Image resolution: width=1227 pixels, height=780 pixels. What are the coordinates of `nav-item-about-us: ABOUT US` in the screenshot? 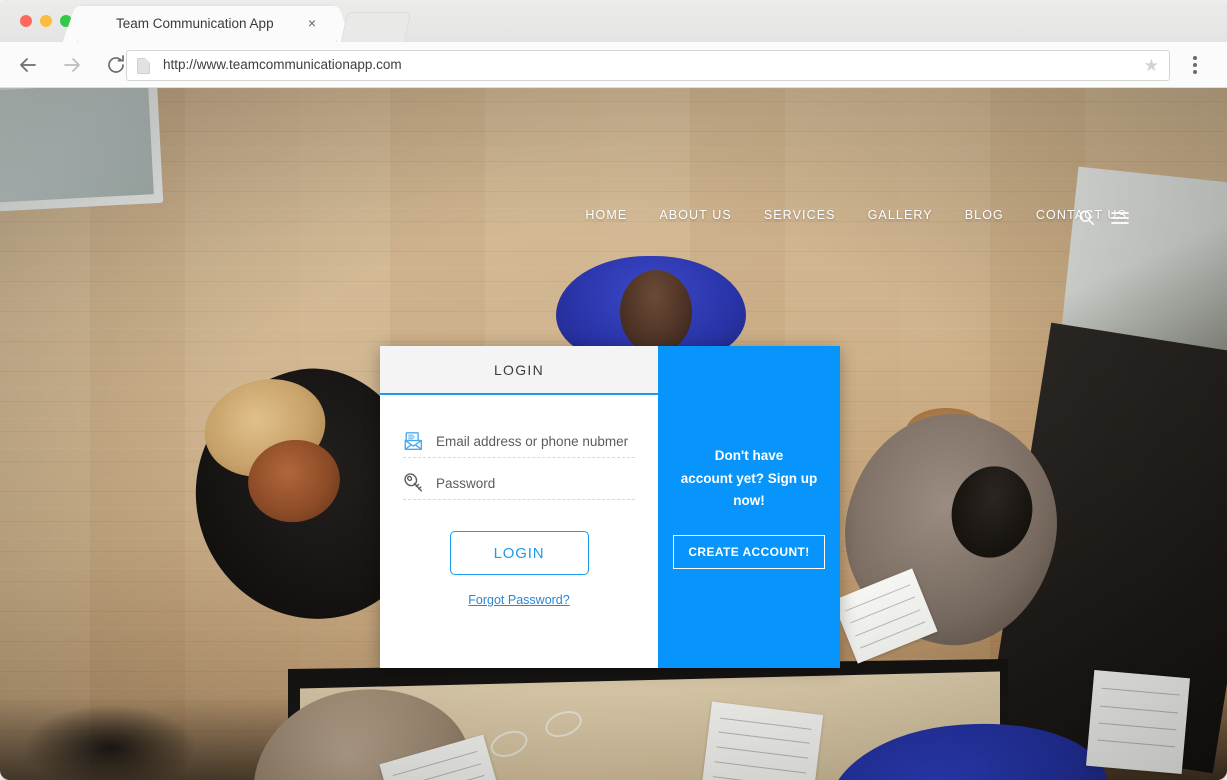 It's located at (695, 215).